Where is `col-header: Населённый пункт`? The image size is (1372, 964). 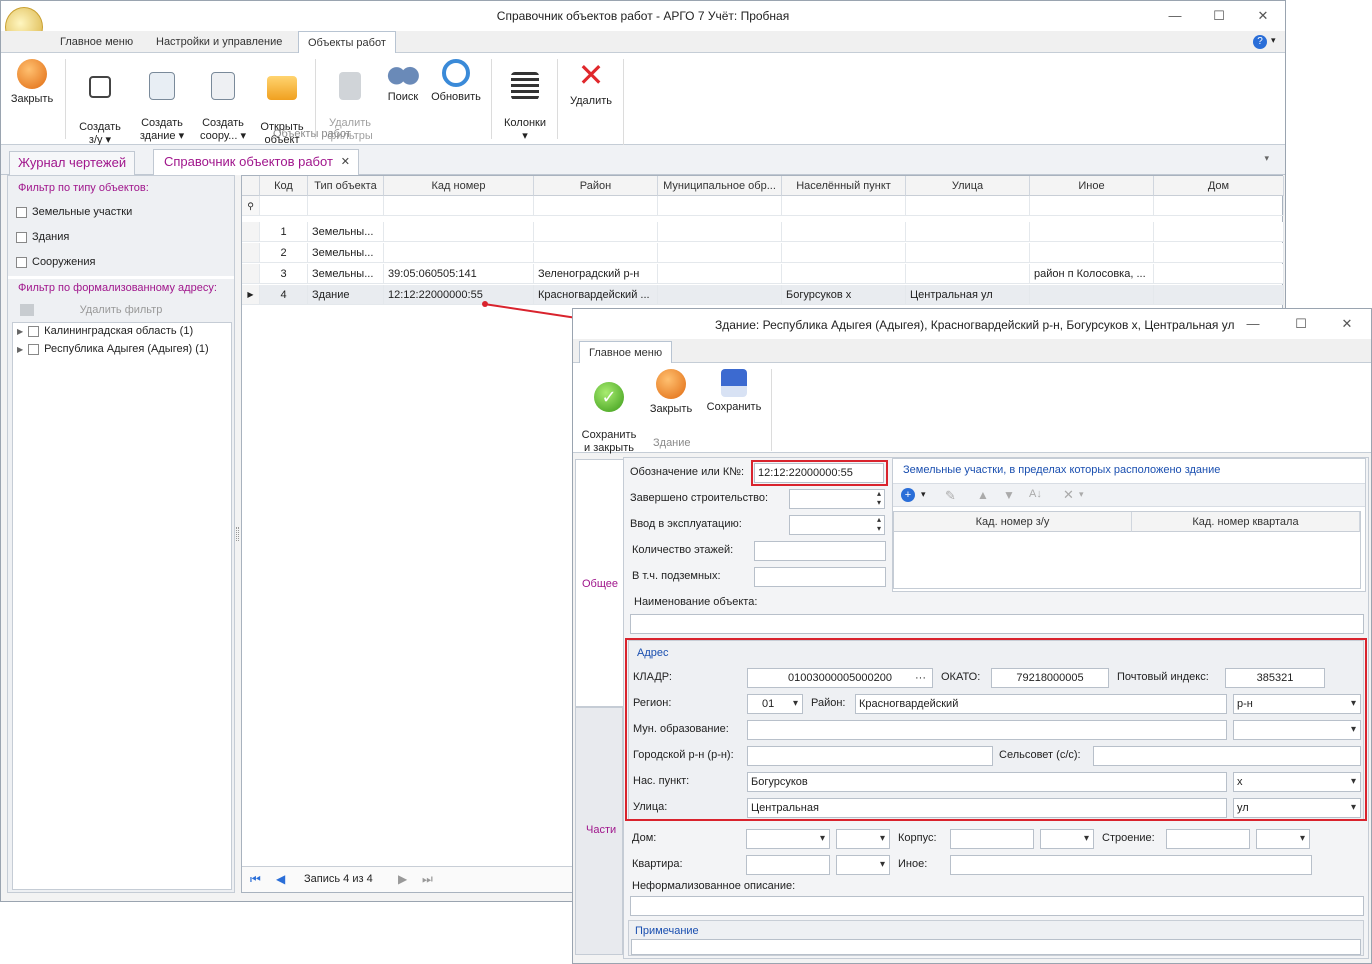 col-header: Населённый пункт is located at coordinates (844, 186).